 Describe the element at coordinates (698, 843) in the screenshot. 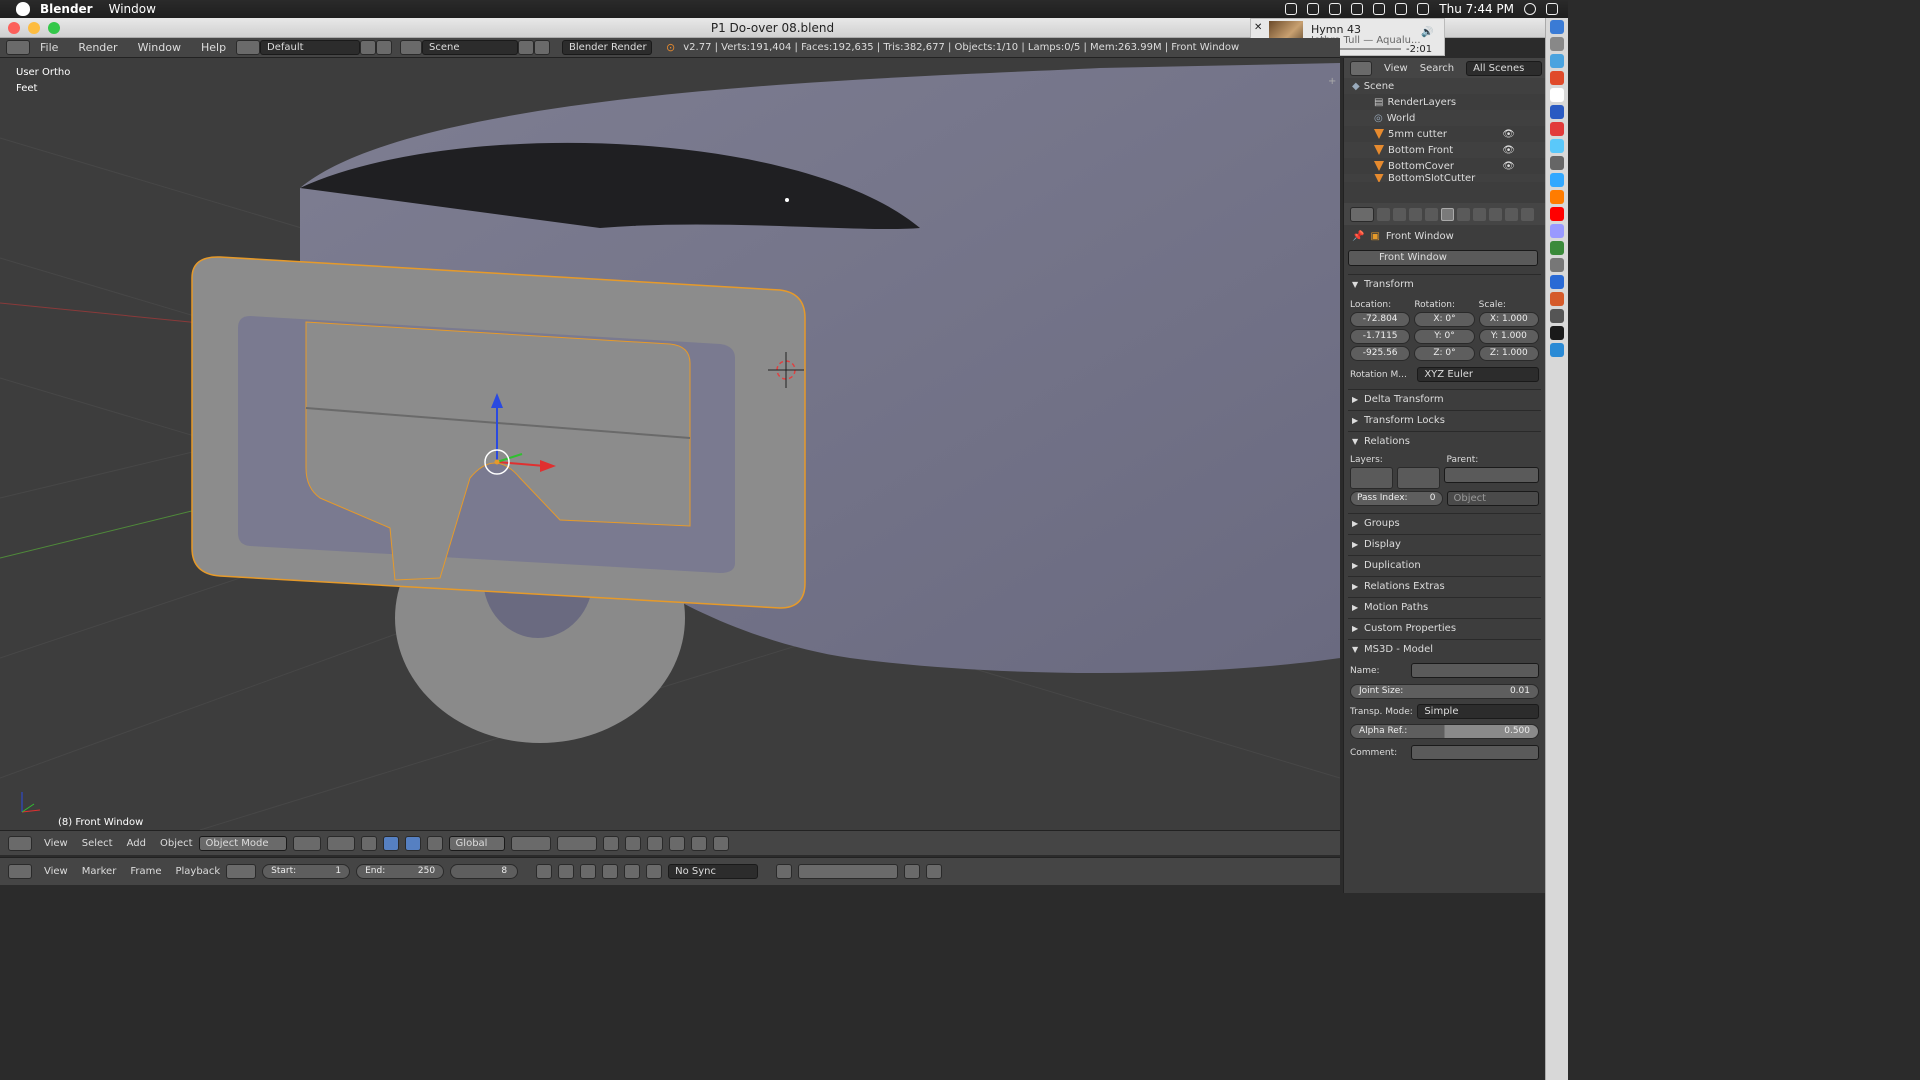

I see `opengl-render-icon` at that location.